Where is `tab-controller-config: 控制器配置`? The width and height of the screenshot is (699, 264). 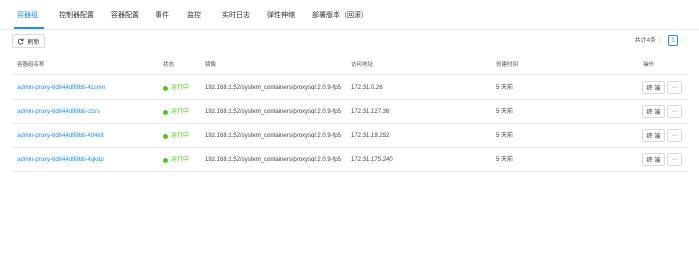
tab-controller-config: 控制器配置 is located at coordinates (76, 16).